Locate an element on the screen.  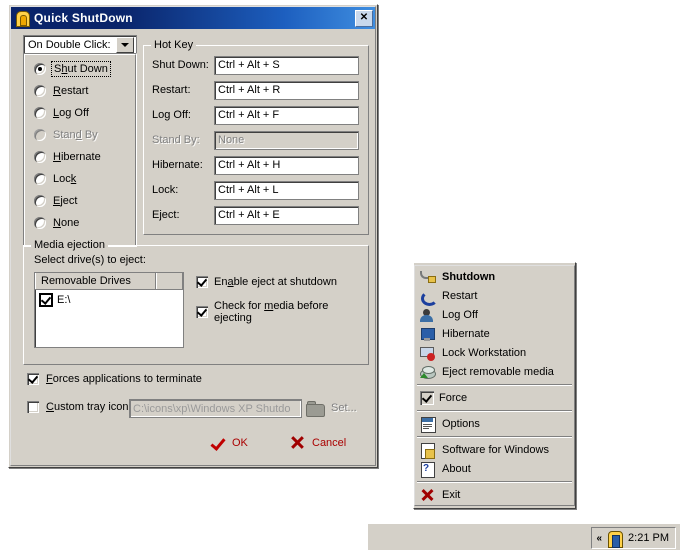
menu-item-label: Eject removable media is located at coordinates (498, 371).